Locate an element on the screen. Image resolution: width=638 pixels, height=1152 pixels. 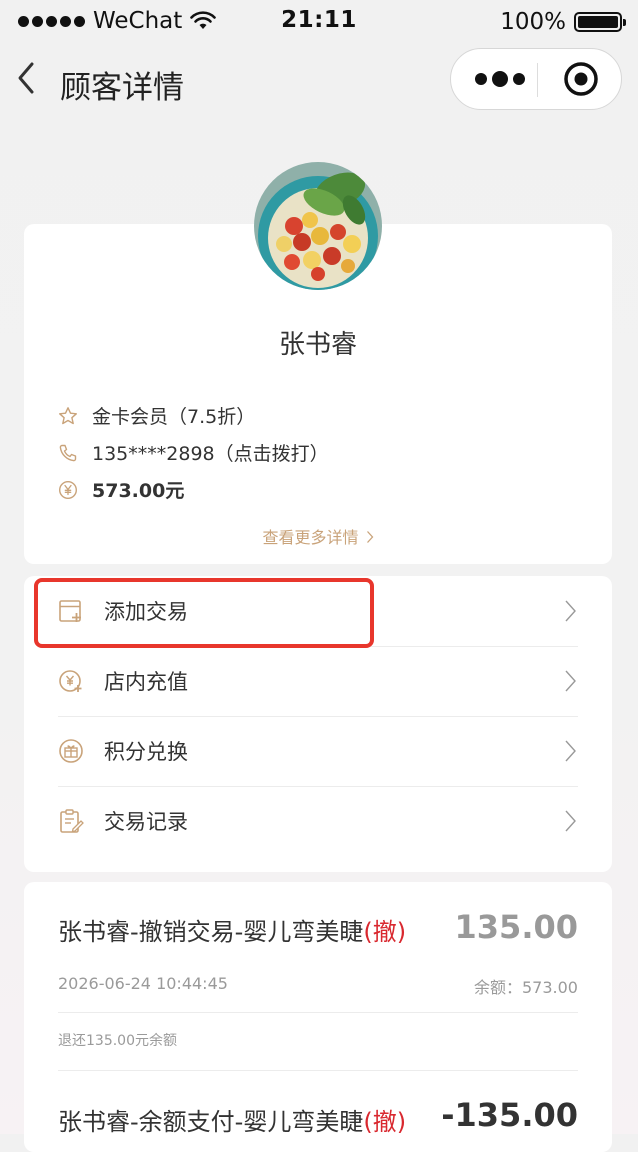
menu-item-transaction-records: 交易记录 is located at coordinates (318, 821).